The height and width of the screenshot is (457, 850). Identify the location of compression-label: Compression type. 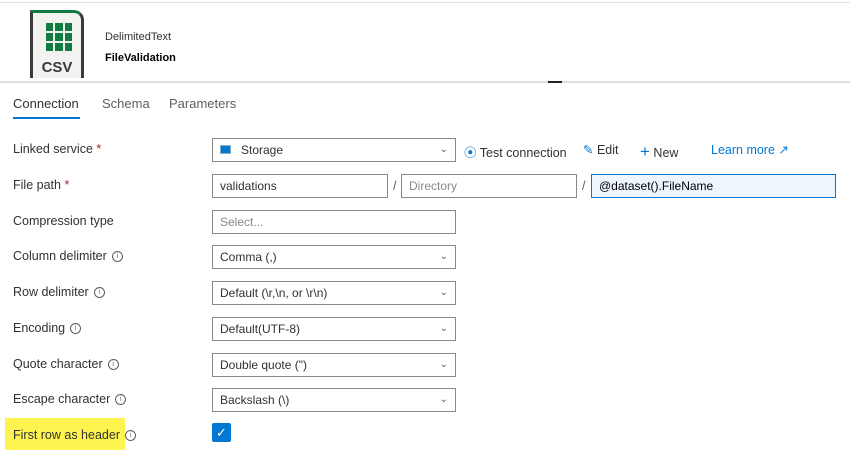
(63, 221).